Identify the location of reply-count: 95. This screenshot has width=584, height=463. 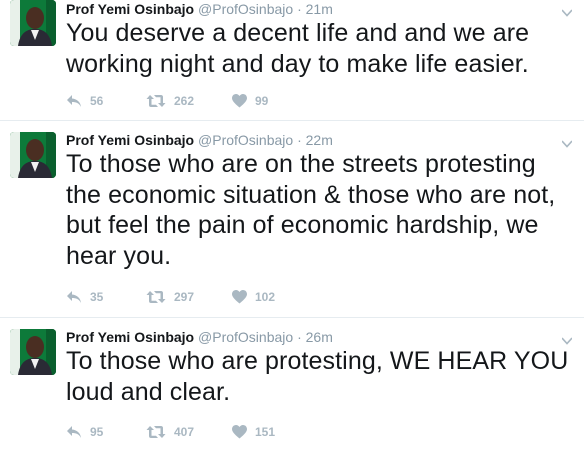
(97, 432).